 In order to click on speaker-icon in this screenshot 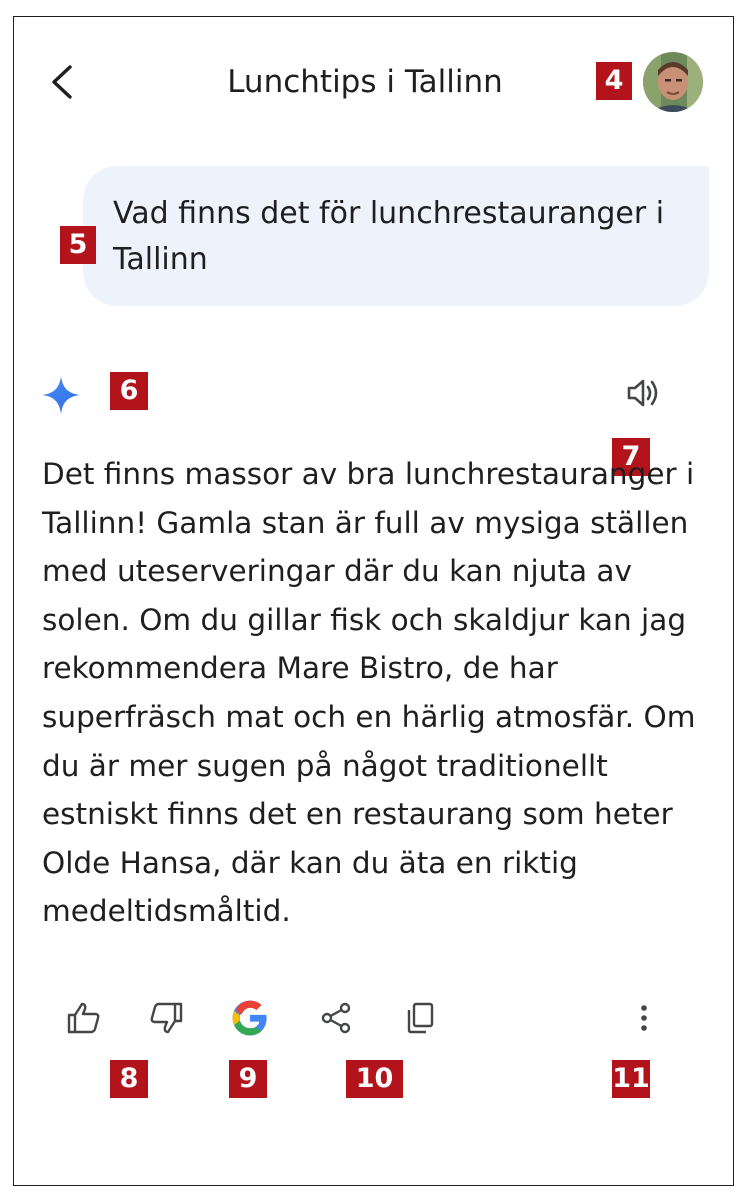, I will do `click(642, 393)`.